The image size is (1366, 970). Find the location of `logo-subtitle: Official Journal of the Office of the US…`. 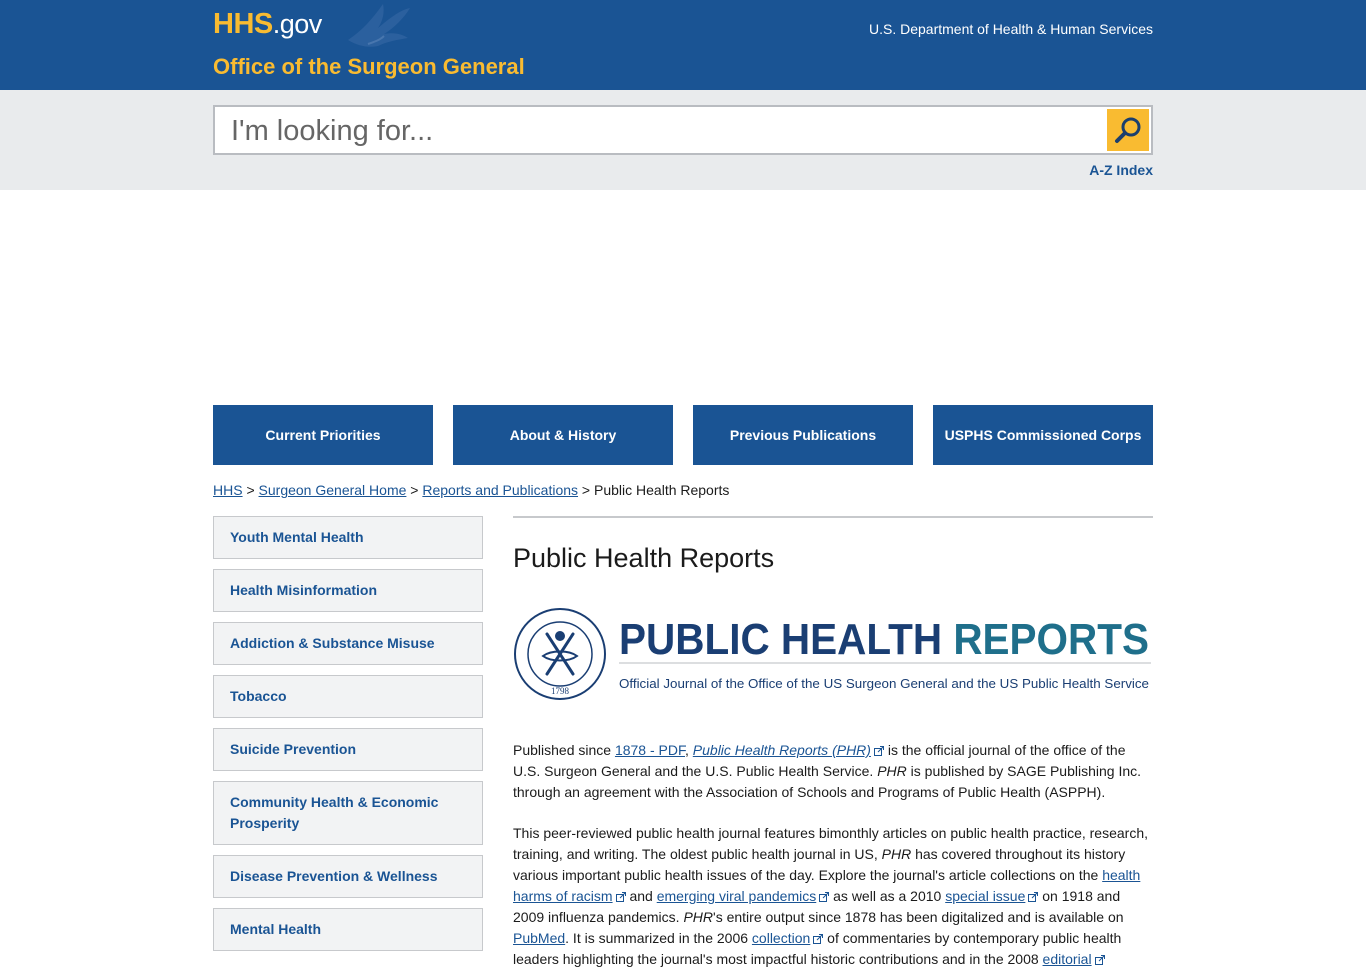

logo-subtitle: Official Journal of the Office of the US… is located at coordinates (884, 684).